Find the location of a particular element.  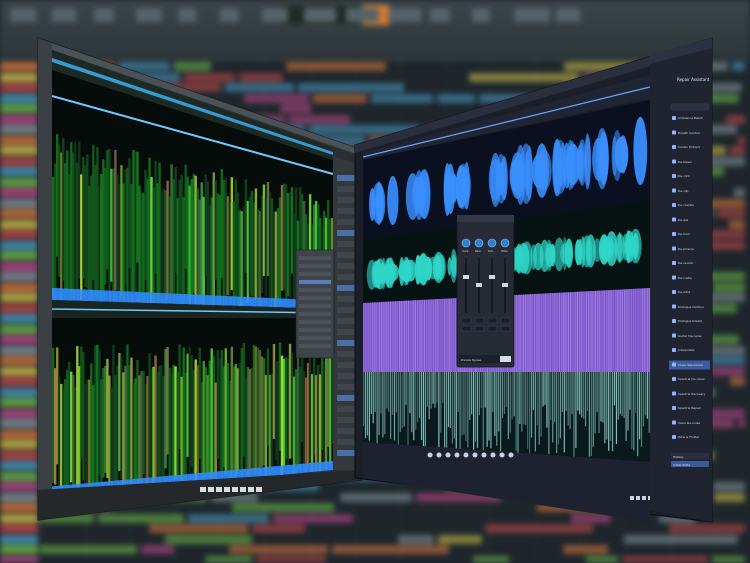

module-item: De-clip is located at coordinates (683, 191).